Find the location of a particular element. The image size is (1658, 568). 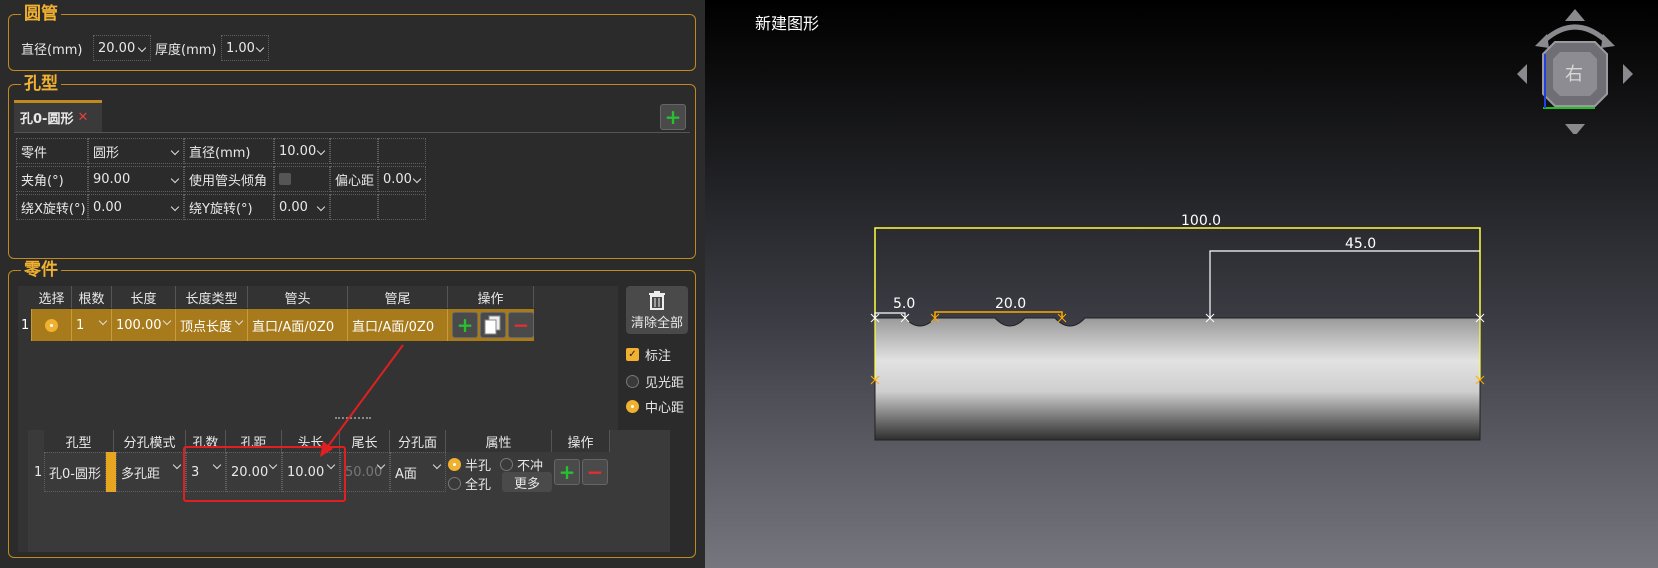

col-action: 操作 is located at coordinates (491, 297).